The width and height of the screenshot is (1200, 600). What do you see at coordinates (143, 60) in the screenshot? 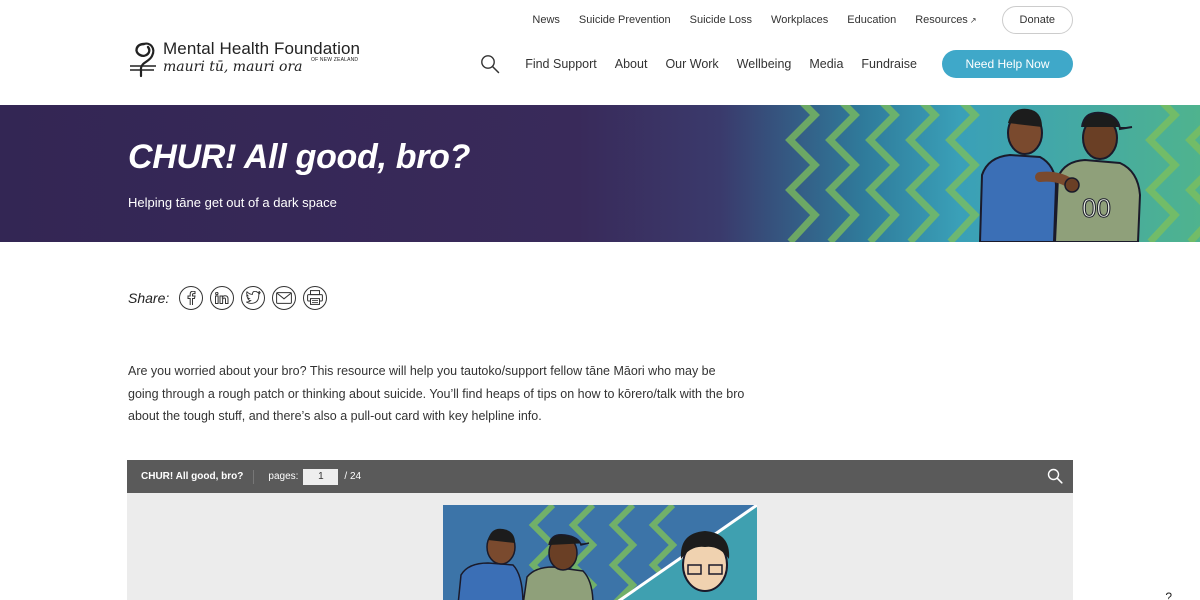
I see `logo-koru-icon` at bounding box center [143, 60].